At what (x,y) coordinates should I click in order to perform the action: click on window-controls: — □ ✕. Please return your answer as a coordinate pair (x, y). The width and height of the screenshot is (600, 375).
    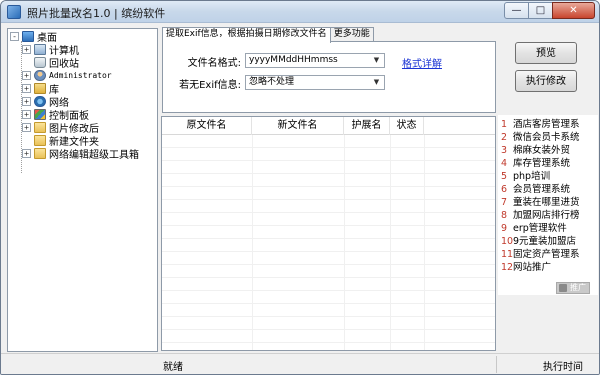
    Looking at the image, I should click on (549, 11).